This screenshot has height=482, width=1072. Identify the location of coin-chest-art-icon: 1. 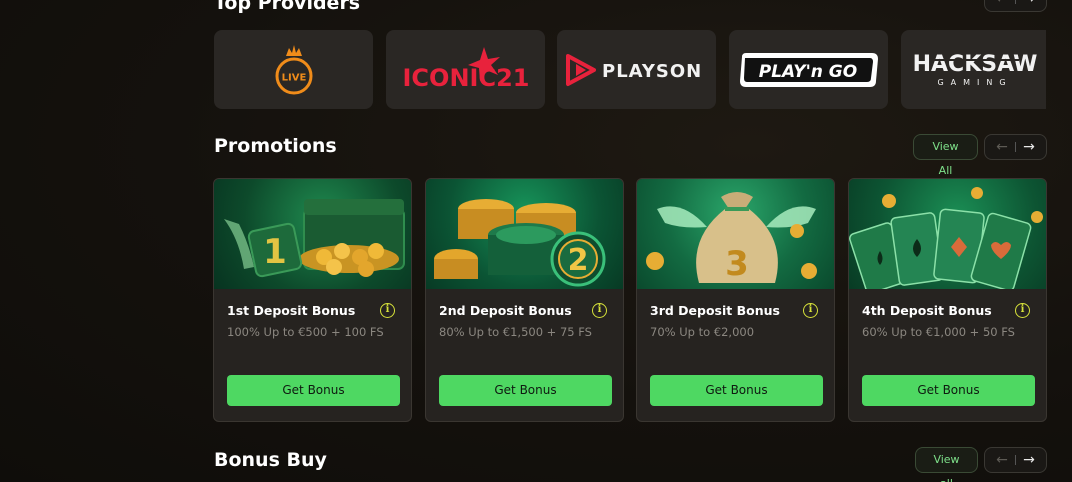
(312, 234).